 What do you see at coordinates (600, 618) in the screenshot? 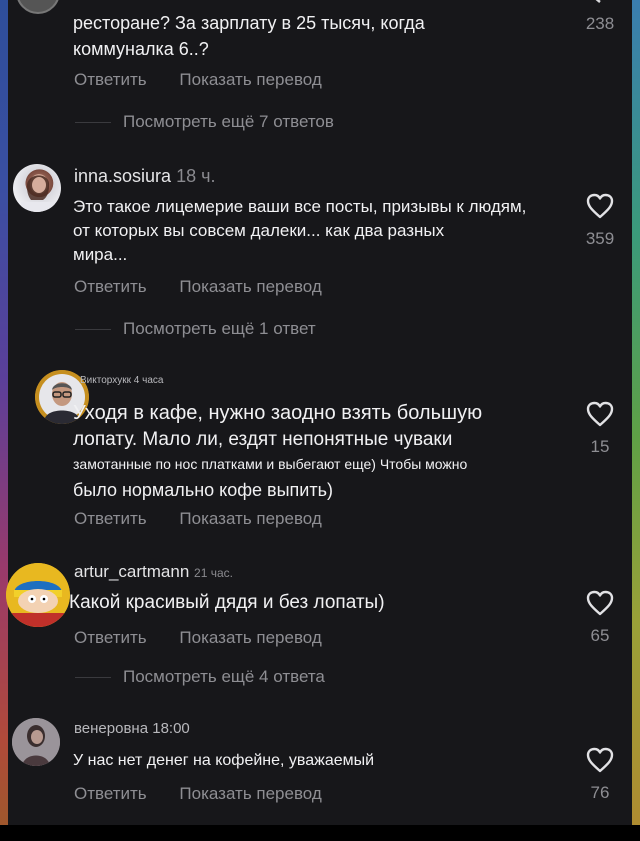
I see `like-button: 65` at bounding box center [600, 618].